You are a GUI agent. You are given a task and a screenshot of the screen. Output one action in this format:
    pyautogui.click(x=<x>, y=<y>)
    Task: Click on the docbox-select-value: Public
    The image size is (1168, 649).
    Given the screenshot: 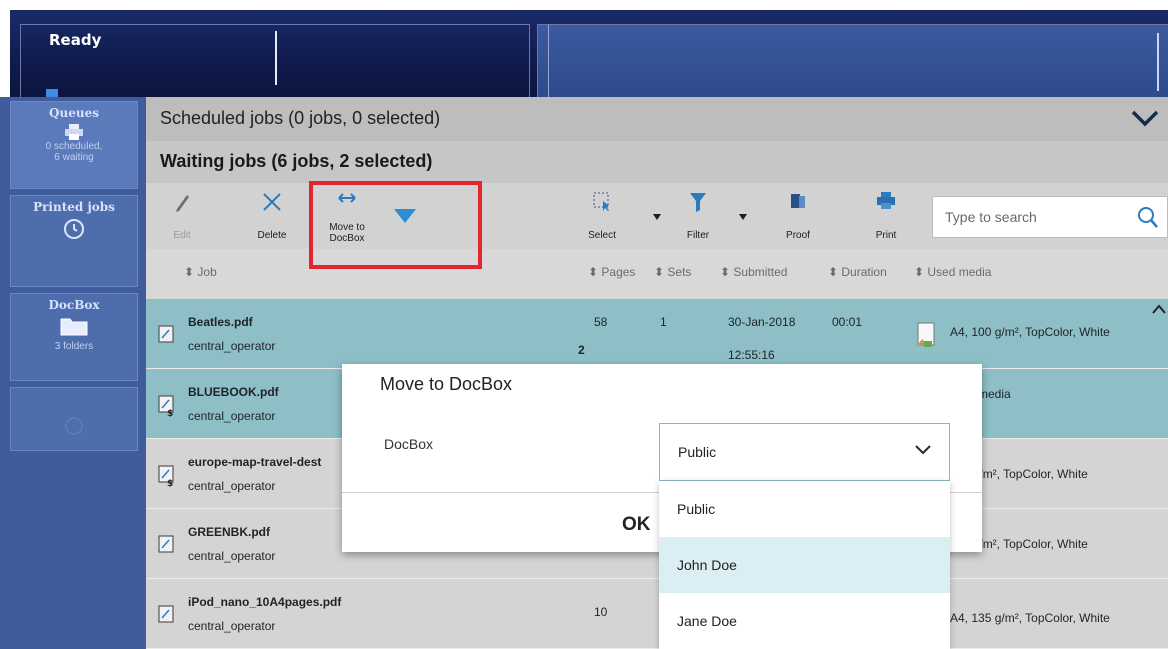 What is the action you would take?
    pyautogui.click(x=697, y=452)
    